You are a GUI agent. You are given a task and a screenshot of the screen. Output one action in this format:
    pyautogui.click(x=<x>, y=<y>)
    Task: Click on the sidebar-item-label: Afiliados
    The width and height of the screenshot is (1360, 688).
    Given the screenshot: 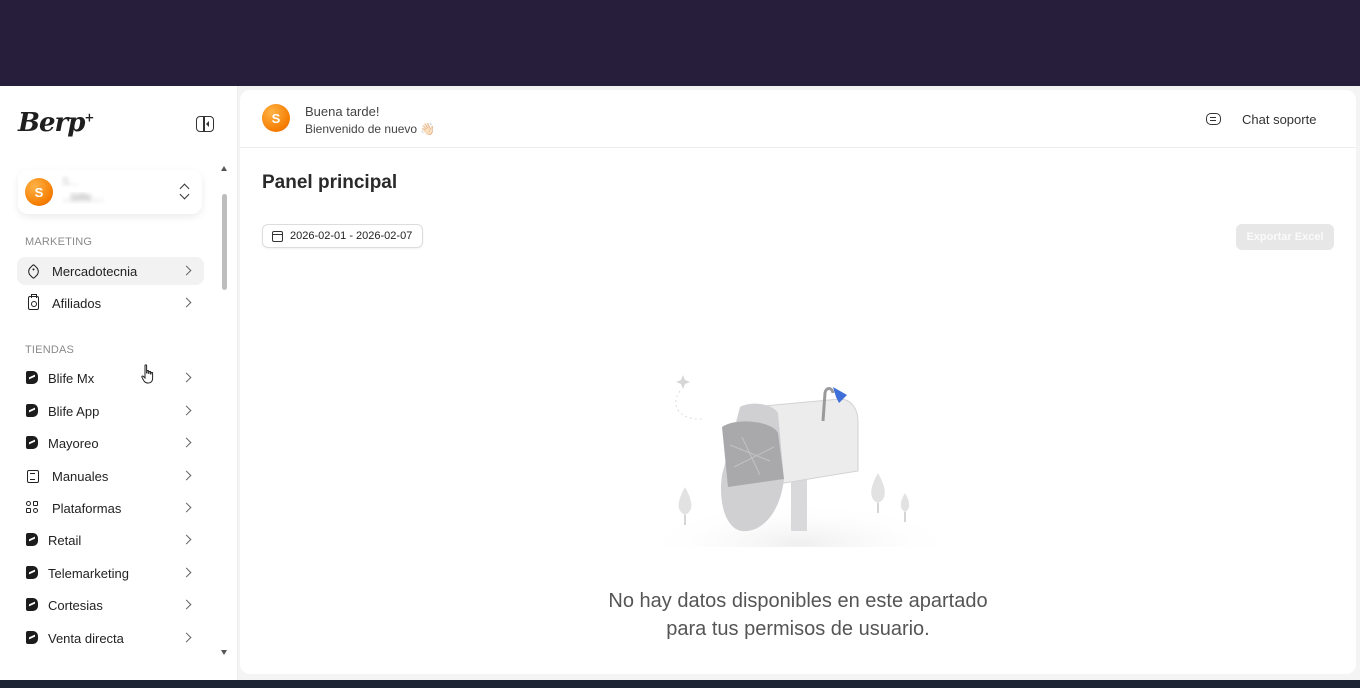 What is the action you would take?
    pyautogui.click(x=77, y=303)
    